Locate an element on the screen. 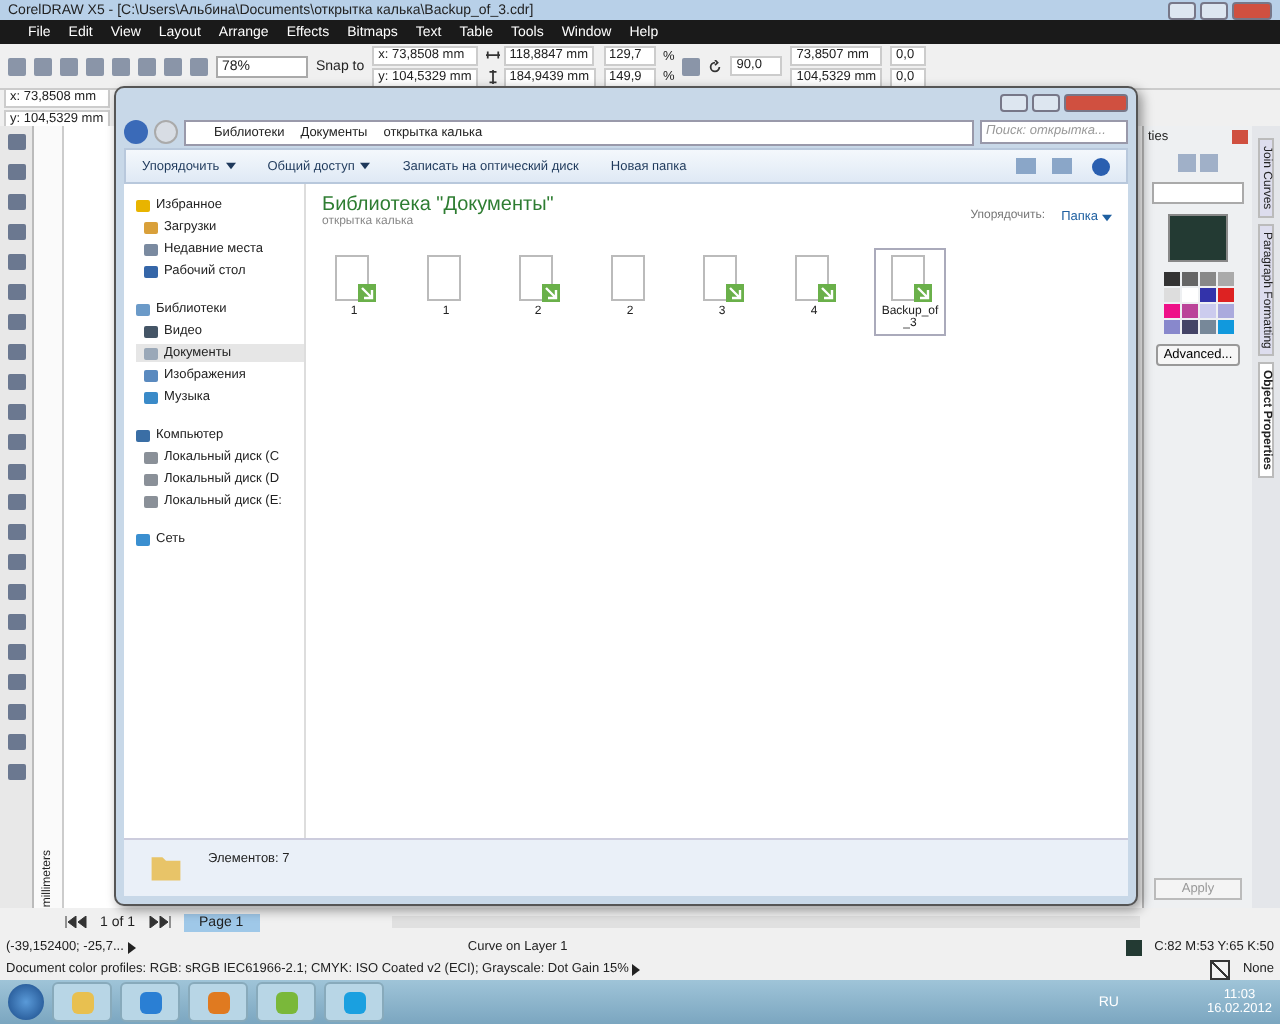 This screenshot has width=1280, height=1024. first-page-icon is located at coordinates (76, 922).